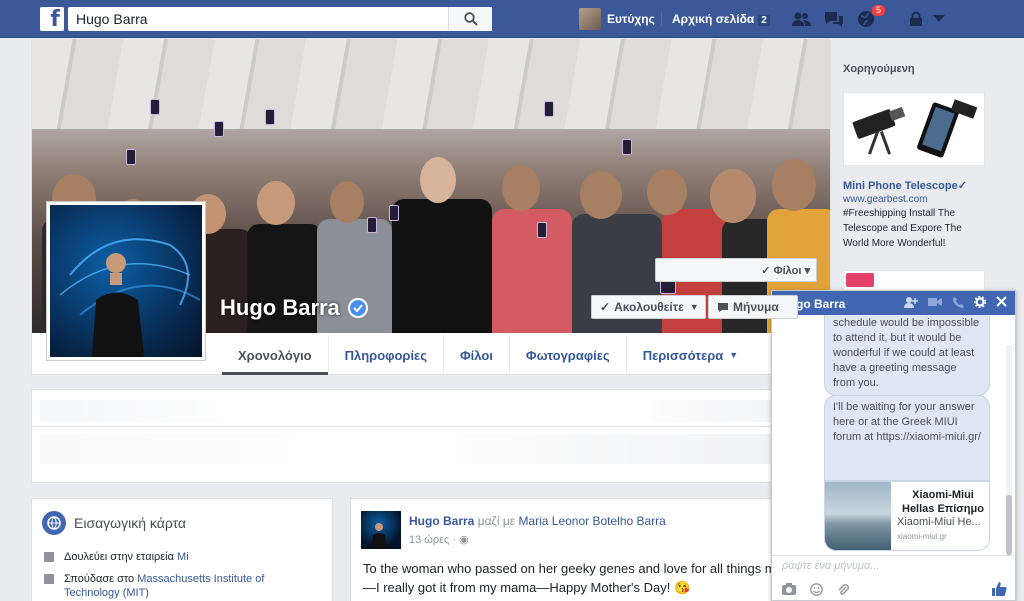 The image size is (1024, 601). Describe the element at coordinates (935, 302) in the screenshot. I see `video-icon` at that location.